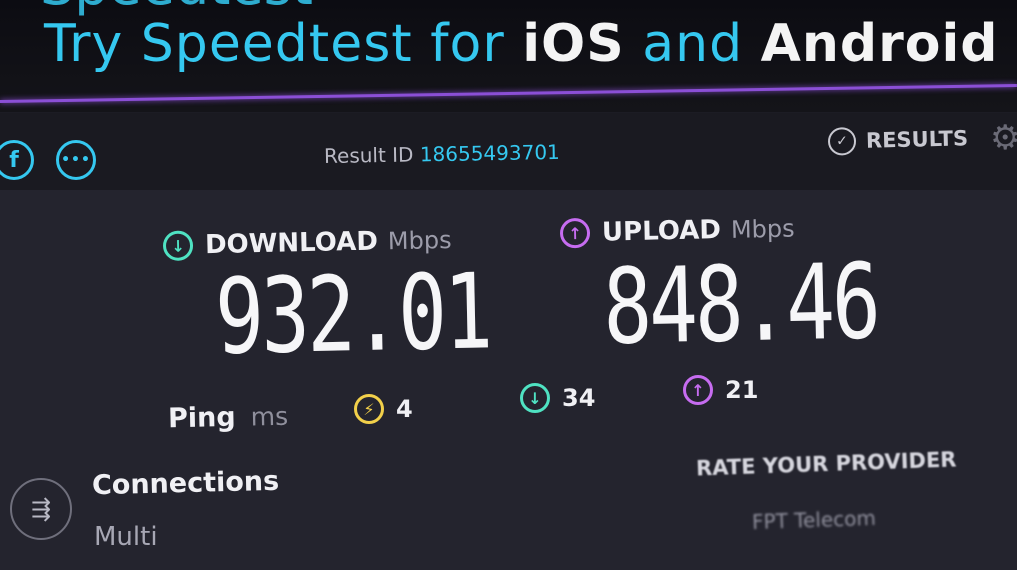  What do you see at coordinates (185, 483) in the screenshot?
I see `connections-title: Connections` at bounding box center [185, 483].